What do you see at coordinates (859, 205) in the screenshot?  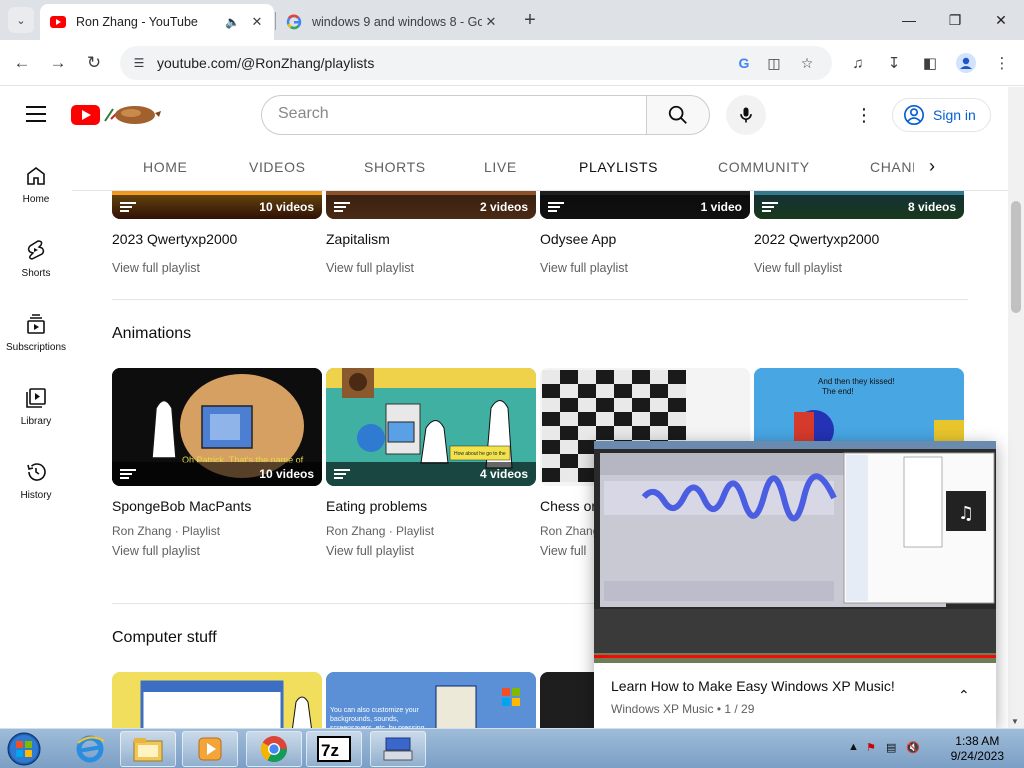 I see `playlist-thumbnail: 8 videos` at bounding box center [859, 205].